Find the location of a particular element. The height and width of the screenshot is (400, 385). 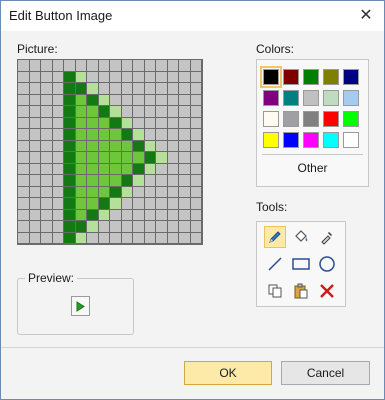

delete-tool-button is located at coordinates (327, 291).